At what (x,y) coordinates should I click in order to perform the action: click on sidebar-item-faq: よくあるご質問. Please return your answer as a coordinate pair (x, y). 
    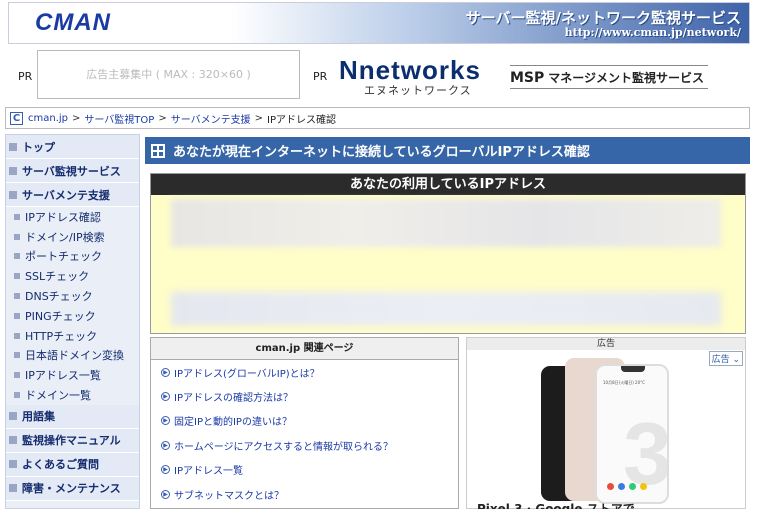
    Looking at the image, I should click on (72, 464).